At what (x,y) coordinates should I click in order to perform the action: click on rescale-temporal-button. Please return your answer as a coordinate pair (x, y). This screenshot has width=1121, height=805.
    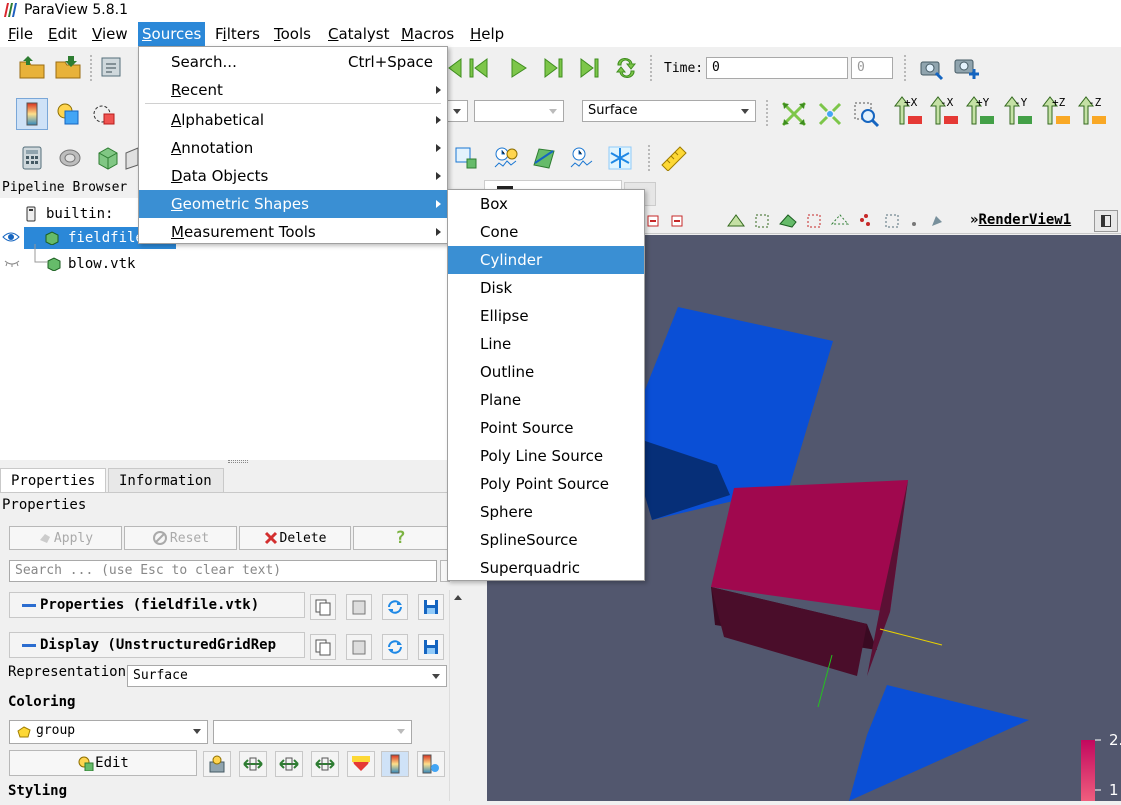
    Looking at the image, I should click on (325, 764).